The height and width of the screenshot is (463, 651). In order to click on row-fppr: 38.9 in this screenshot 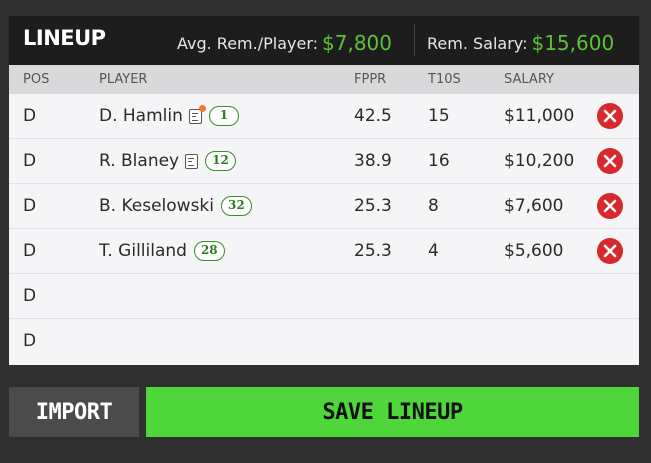, I will do `click(373, 161)`.